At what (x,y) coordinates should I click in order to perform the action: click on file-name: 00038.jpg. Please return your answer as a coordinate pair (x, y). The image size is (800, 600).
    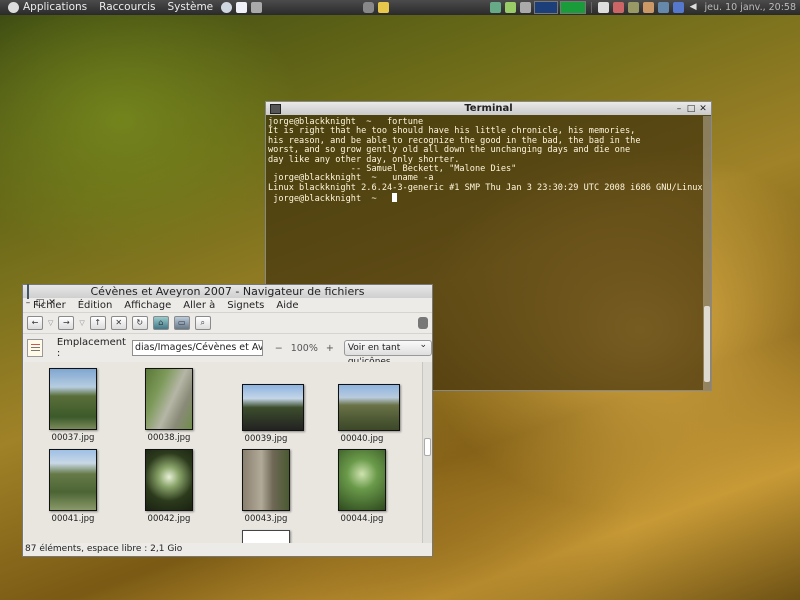
    Looking at the image, I should click on (169, 438).